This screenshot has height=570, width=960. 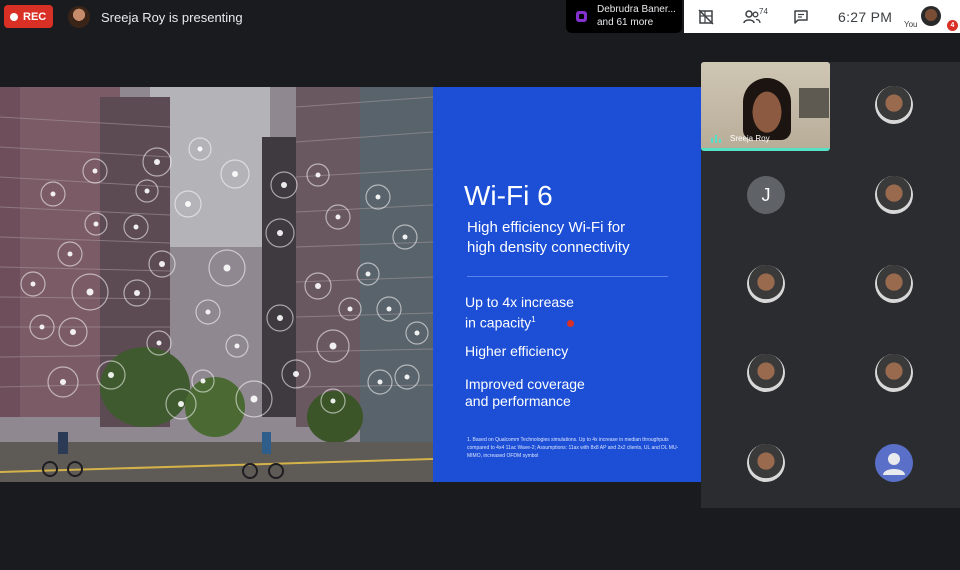 I want to click on laser-pointer-dot, so click(x=570, y=323).